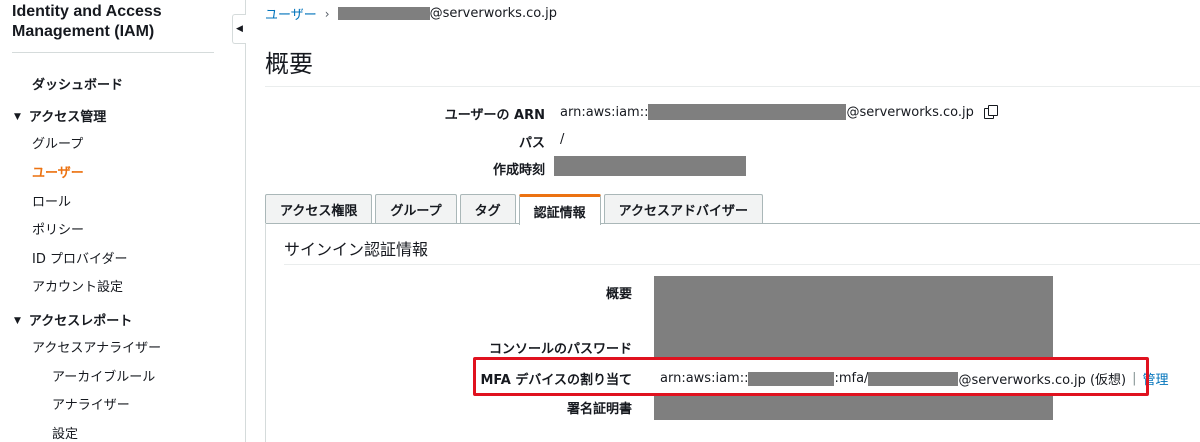  I want to click on credentials-summary-label: 概要, so click(618, 294).